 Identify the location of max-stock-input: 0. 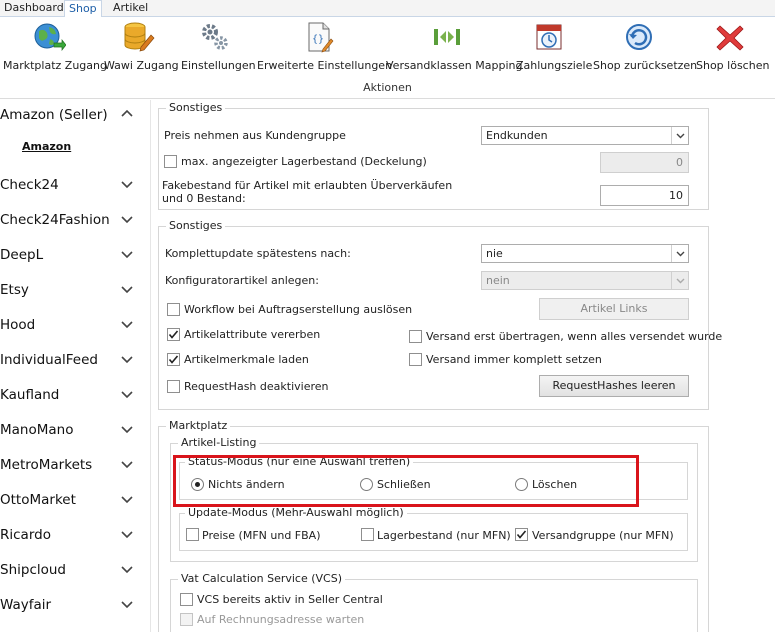
(644, 162).